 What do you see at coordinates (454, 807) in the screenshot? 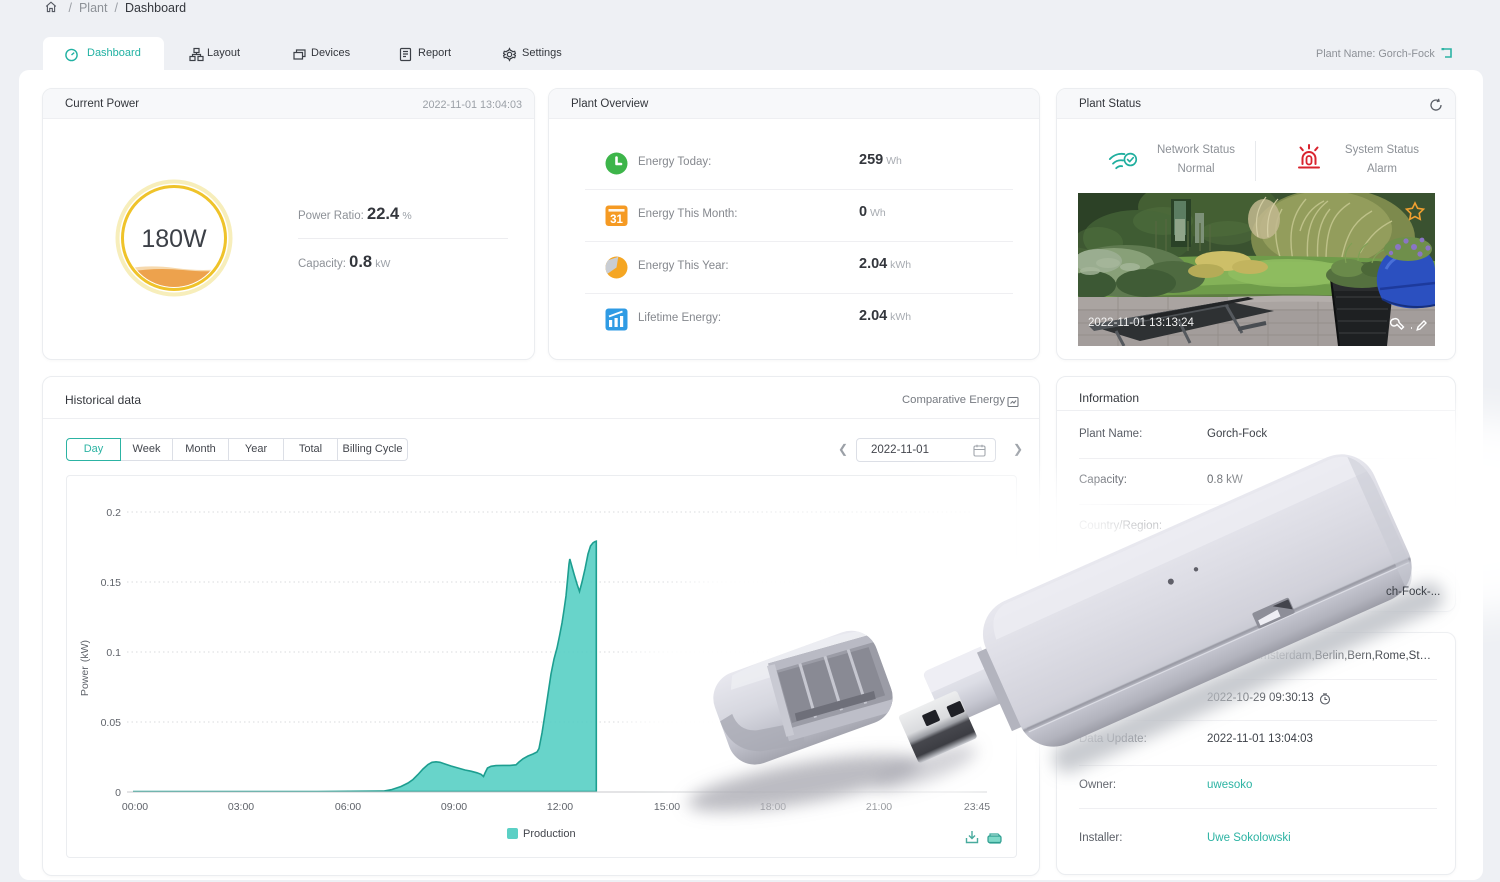
I see `svg-text: 09:00` at bounding box center [454, 807].